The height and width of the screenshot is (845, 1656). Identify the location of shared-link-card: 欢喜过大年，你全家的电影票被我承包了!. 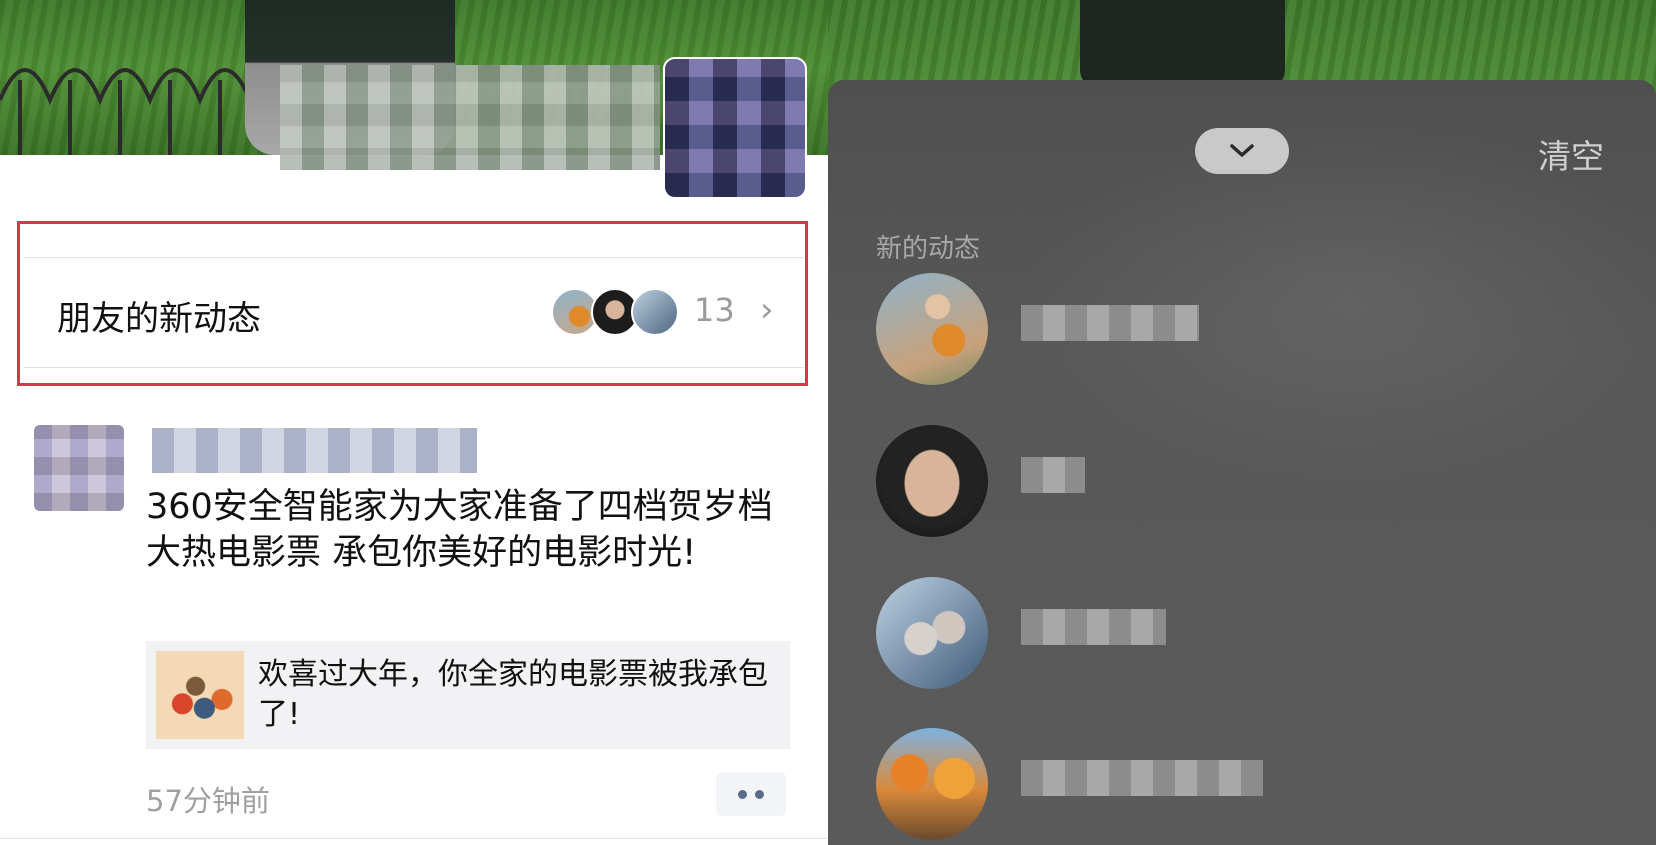
(468, 695).